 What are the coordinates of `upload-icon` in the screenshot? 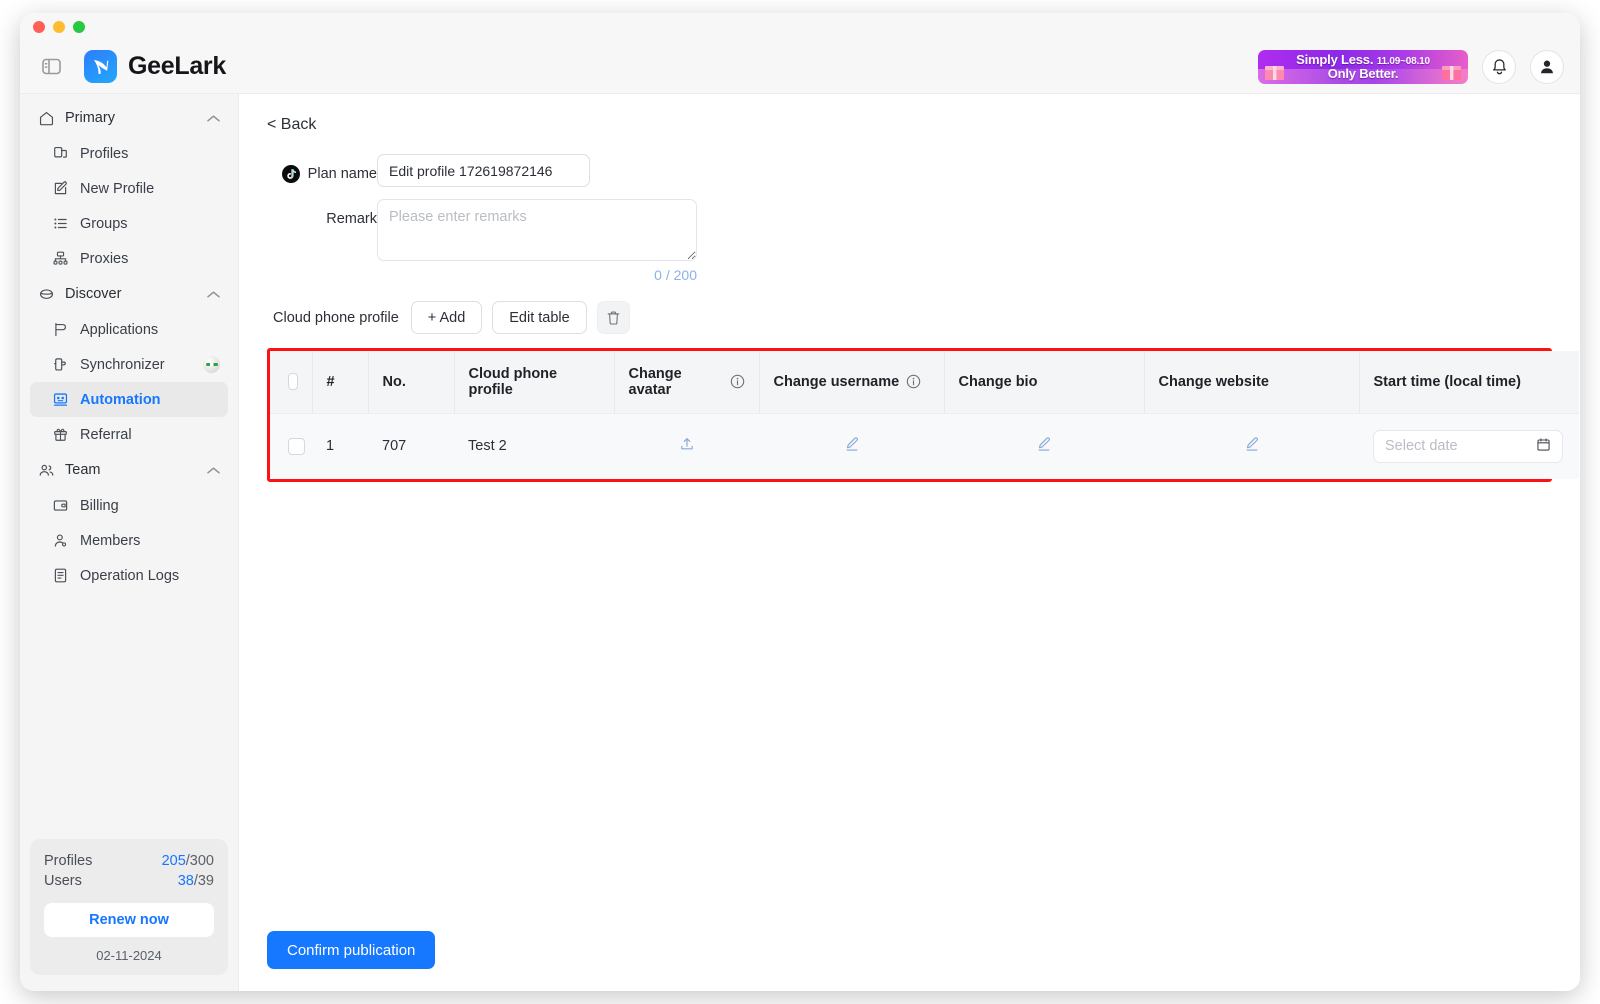 It's located at (687, 444).